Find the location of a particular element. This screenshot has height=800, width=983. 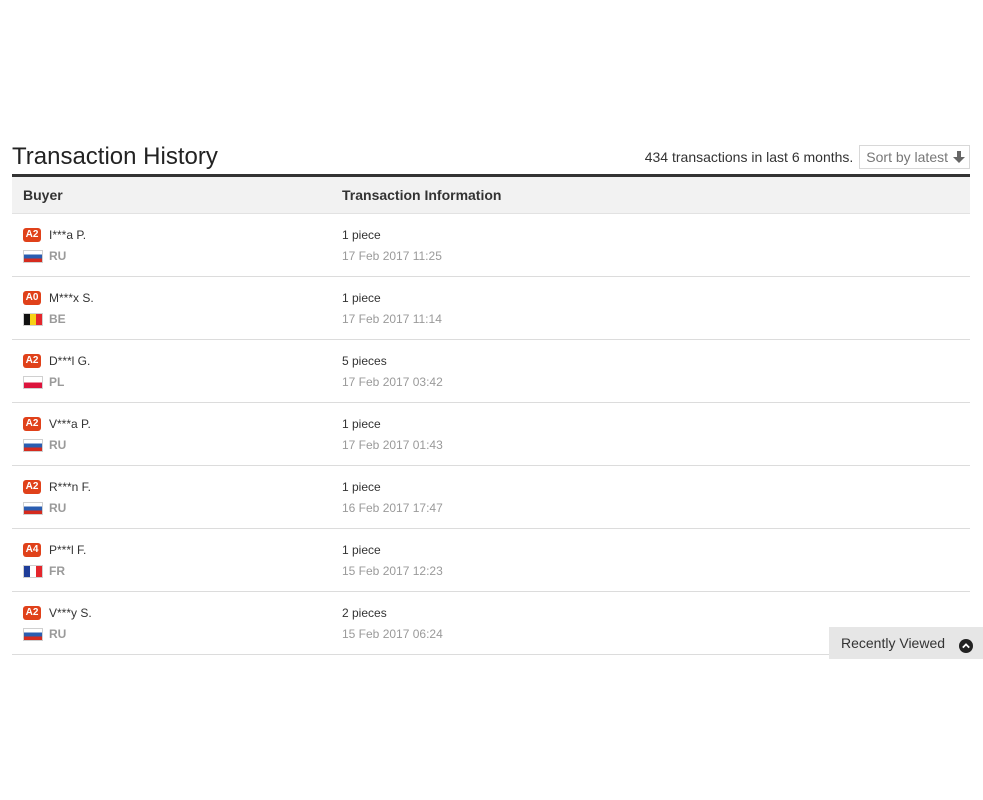

buyer-line: A2 R***n F. is located at coordinates (182, 487).